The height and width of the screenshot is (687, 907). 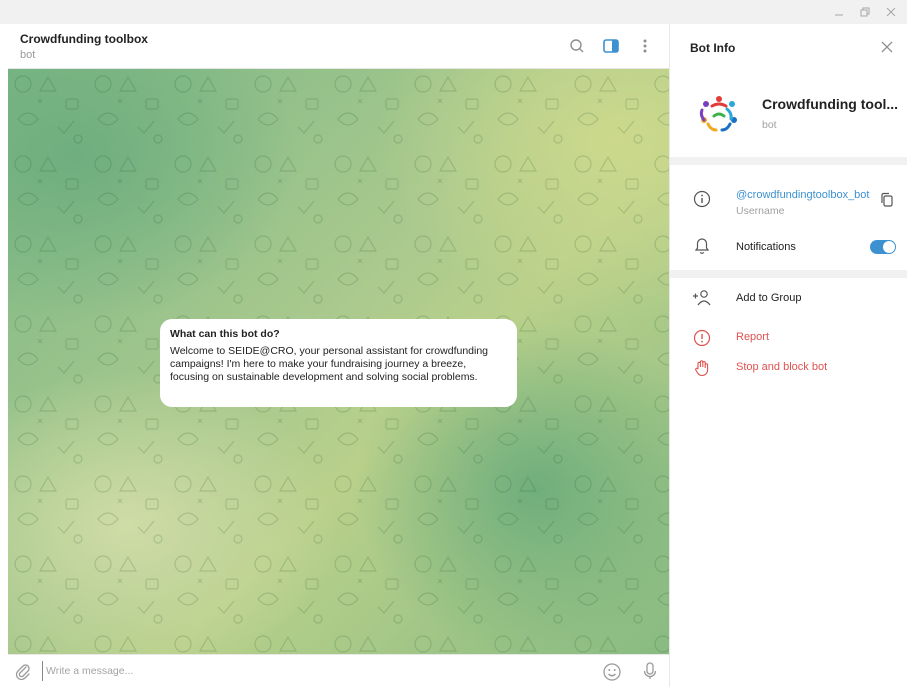 What do you see at coordinates (781, 367) in the screenshot?
I see `stop-and-block-action: Stop and block bot` at bounding box center [781, 367].